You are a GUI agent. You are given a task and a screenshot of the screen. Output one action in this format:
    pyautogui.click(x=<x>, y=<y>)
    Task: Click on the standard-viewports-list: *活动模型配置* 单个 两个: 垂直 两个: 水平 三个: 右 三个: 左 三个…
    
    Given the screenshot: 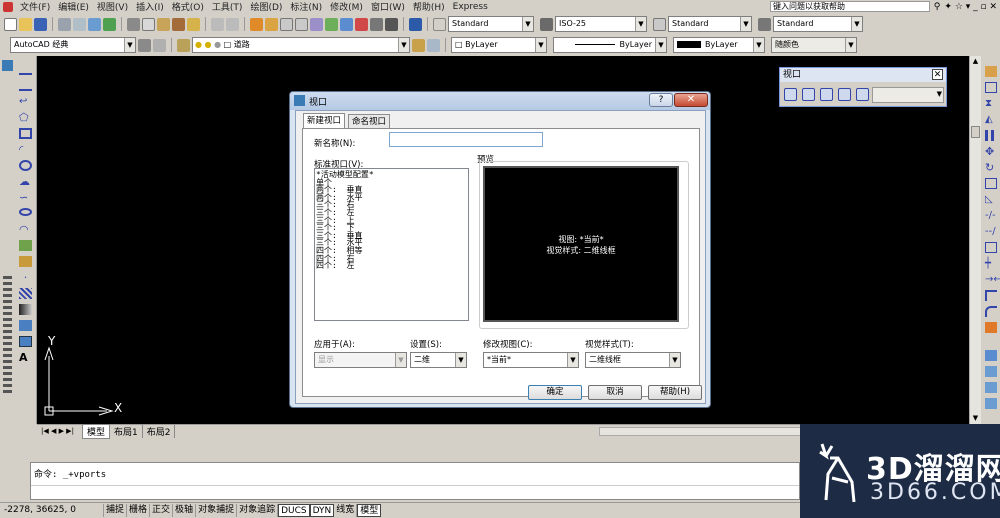 What is the action you would take?
    pyautogui.click(x=391, y=244)
    